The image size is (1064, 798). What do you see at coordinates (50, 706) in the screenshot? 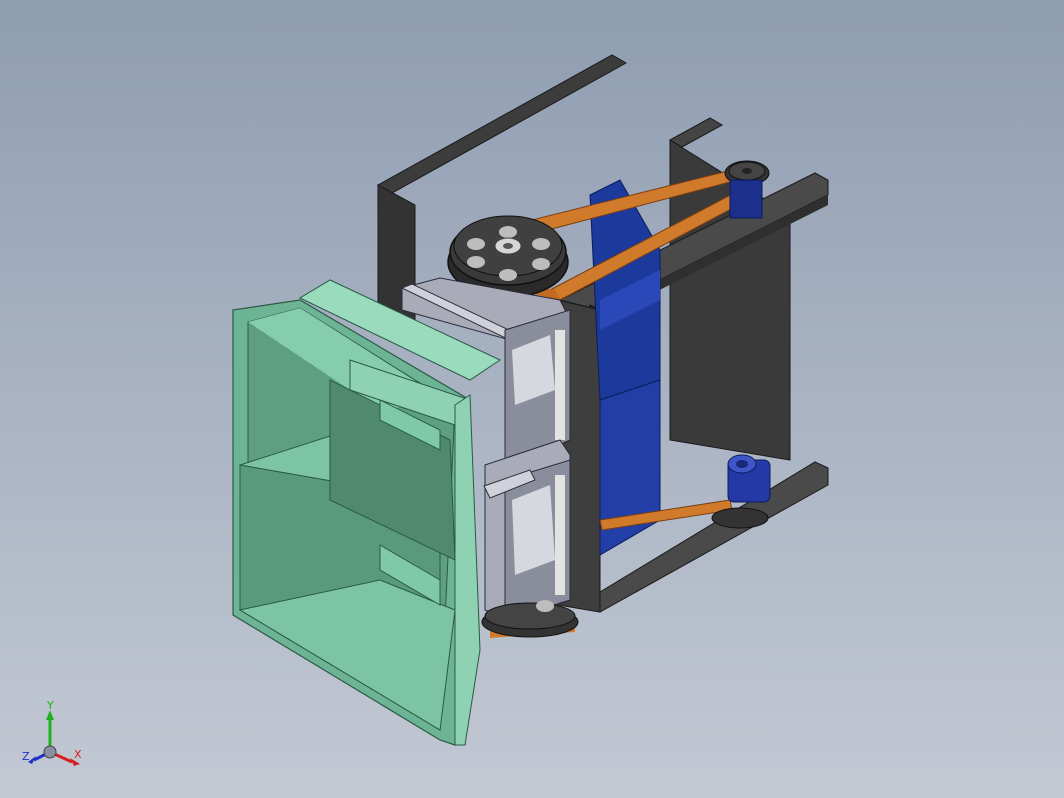
I see `y-axis-label: Y` at bounding box center [50, 706].